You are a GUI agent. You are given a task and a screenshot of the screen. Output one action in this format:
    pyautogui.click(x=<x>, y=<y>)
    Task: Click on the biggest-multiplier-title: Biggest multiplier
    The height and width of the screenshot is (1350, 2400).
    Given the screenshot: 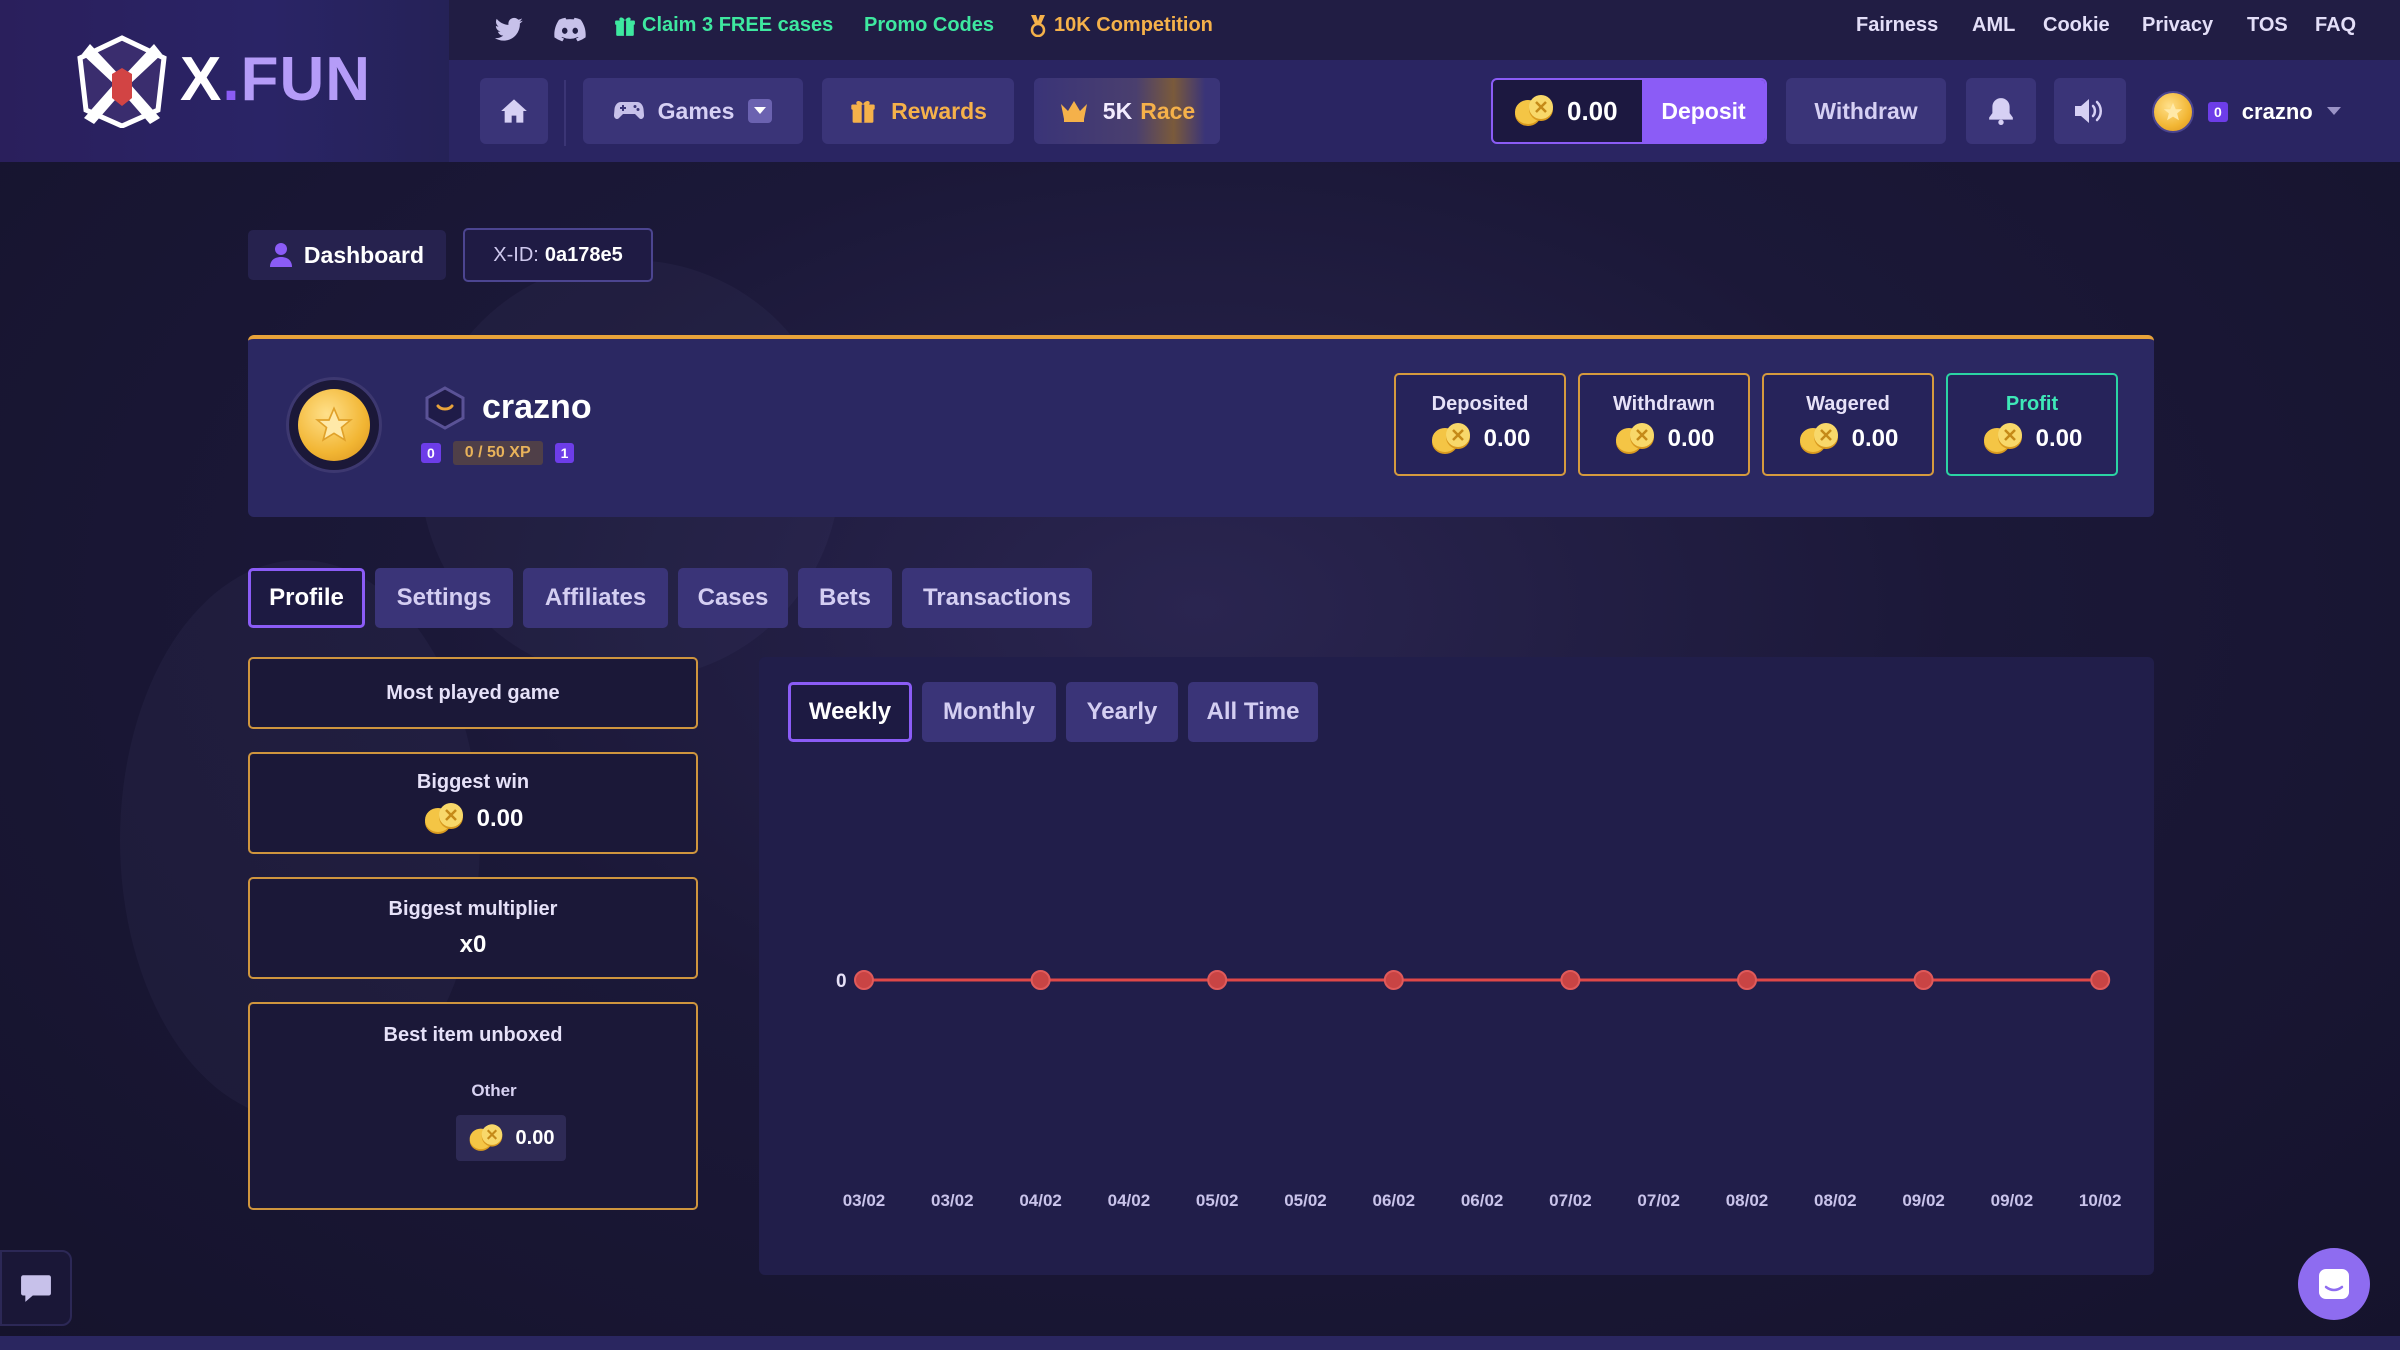 What is the action you would take?
    pyautogui.click(x=473, y=908)
    